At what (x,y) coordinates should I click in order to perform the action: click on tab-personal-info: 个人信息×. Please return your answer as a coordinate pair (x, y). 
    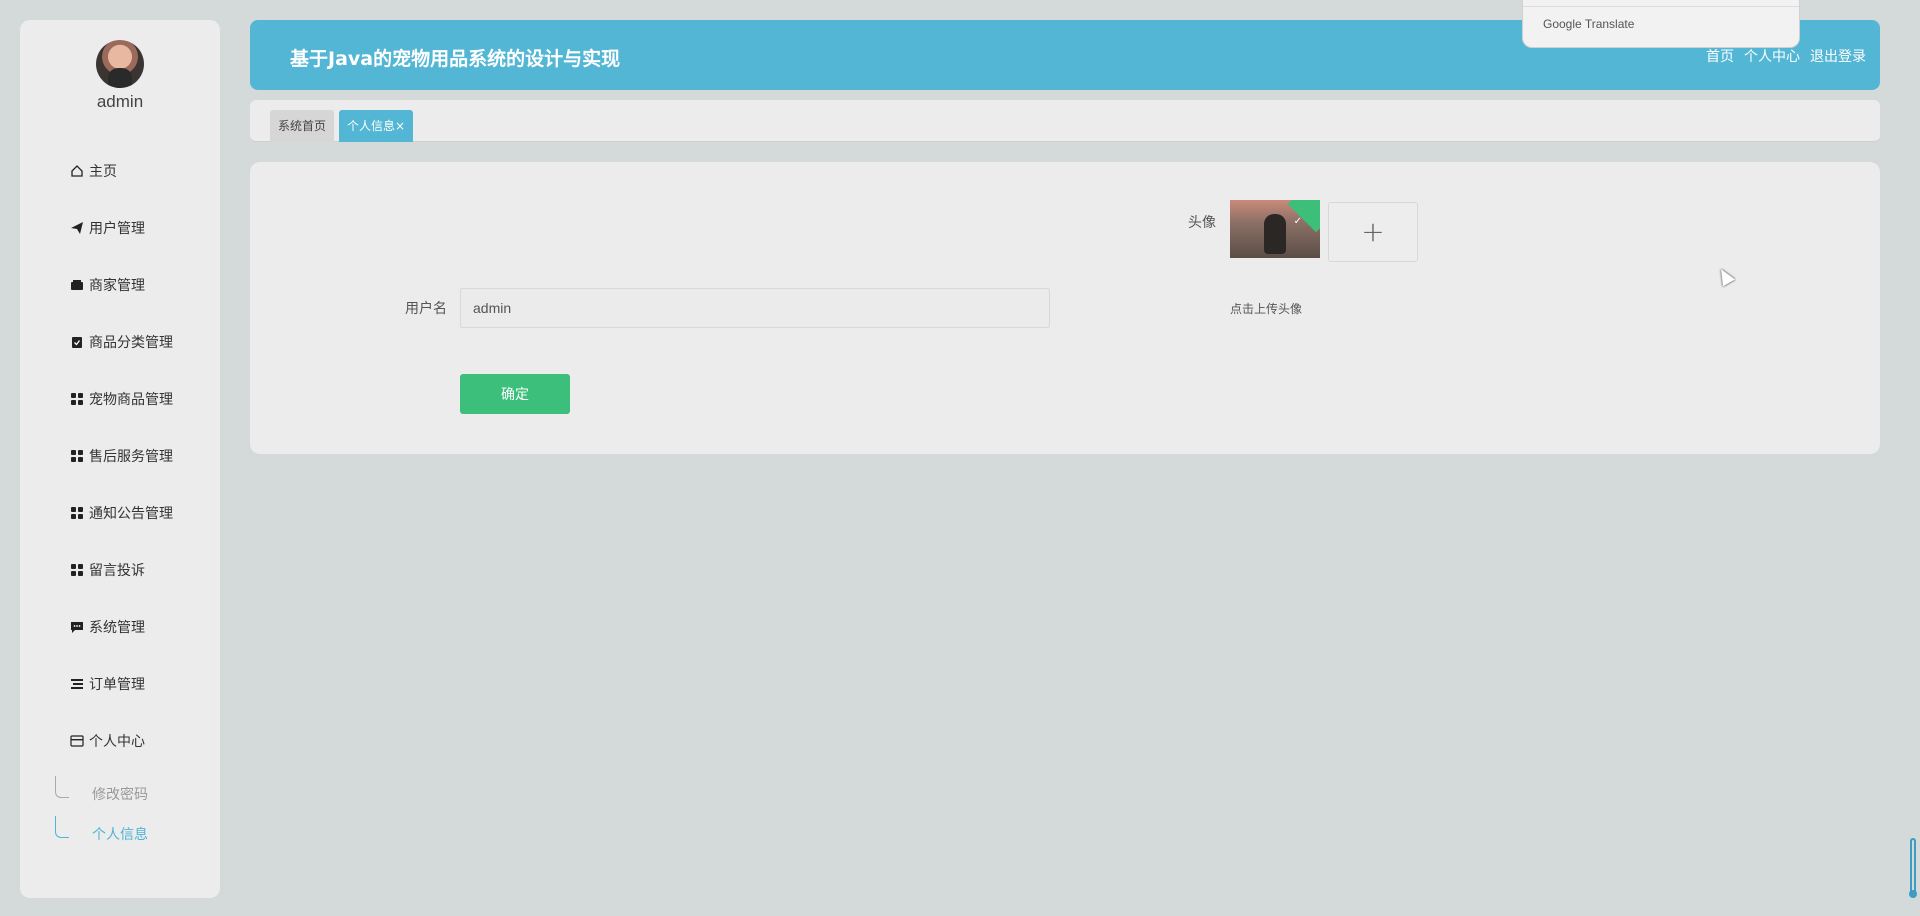
    Looking at the image, I should click on (376, 126).